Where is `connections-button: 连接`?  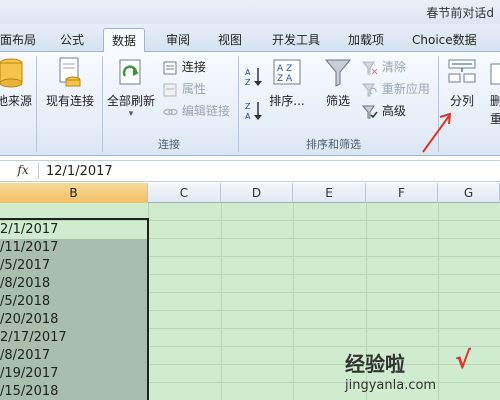
connections-button: 连接 is located at coordinates (184, 67).